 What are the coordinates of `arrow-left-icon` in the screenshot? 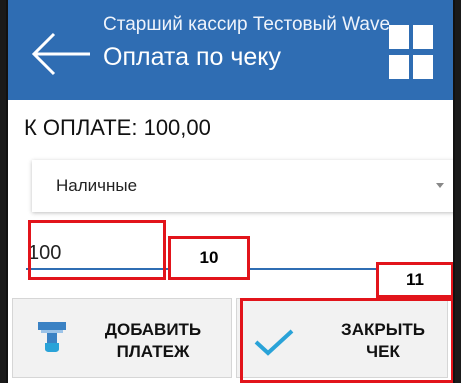 It's located at (60, 54).